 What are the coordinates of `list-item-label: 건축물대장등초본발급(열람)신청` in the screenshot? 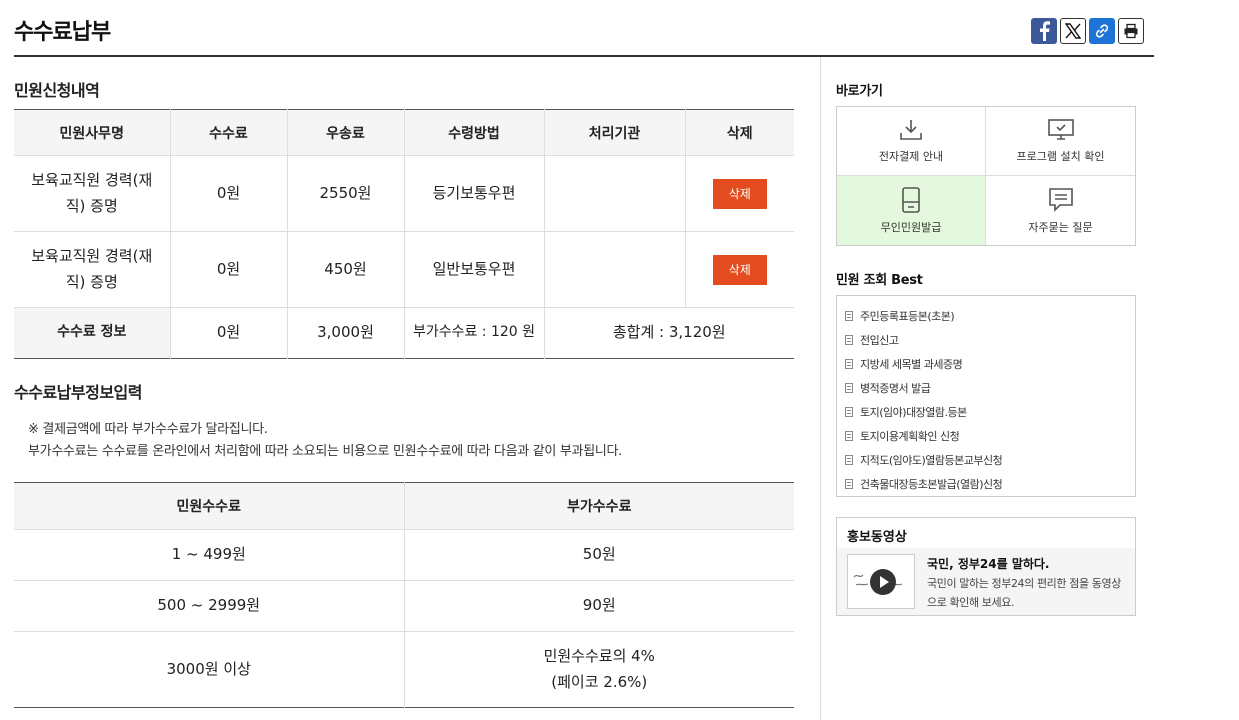 It's located at (931, 484).